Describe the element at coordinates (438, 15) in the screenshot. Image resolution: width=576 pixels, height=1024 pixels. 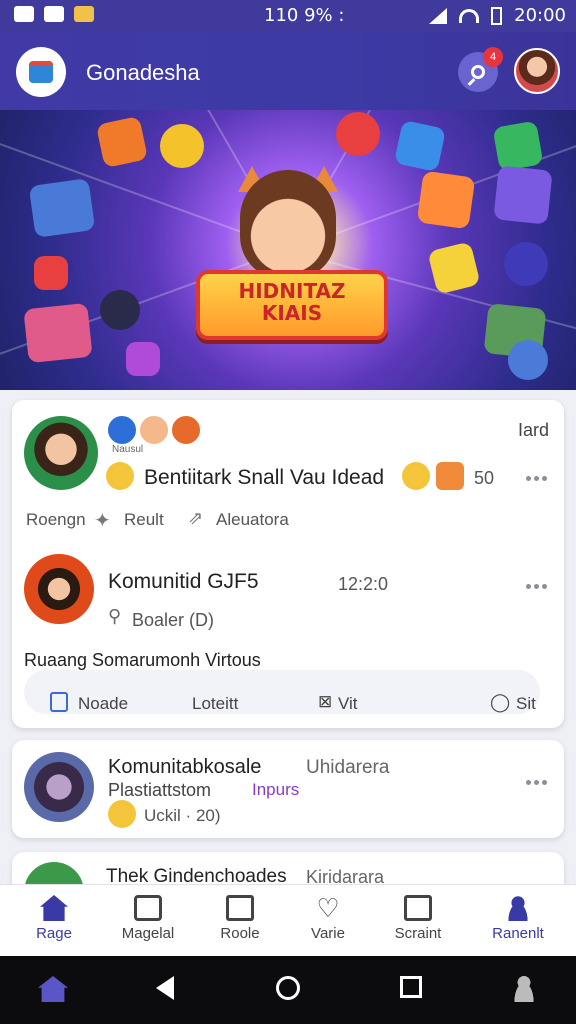
I see `signal-icon` at that location.